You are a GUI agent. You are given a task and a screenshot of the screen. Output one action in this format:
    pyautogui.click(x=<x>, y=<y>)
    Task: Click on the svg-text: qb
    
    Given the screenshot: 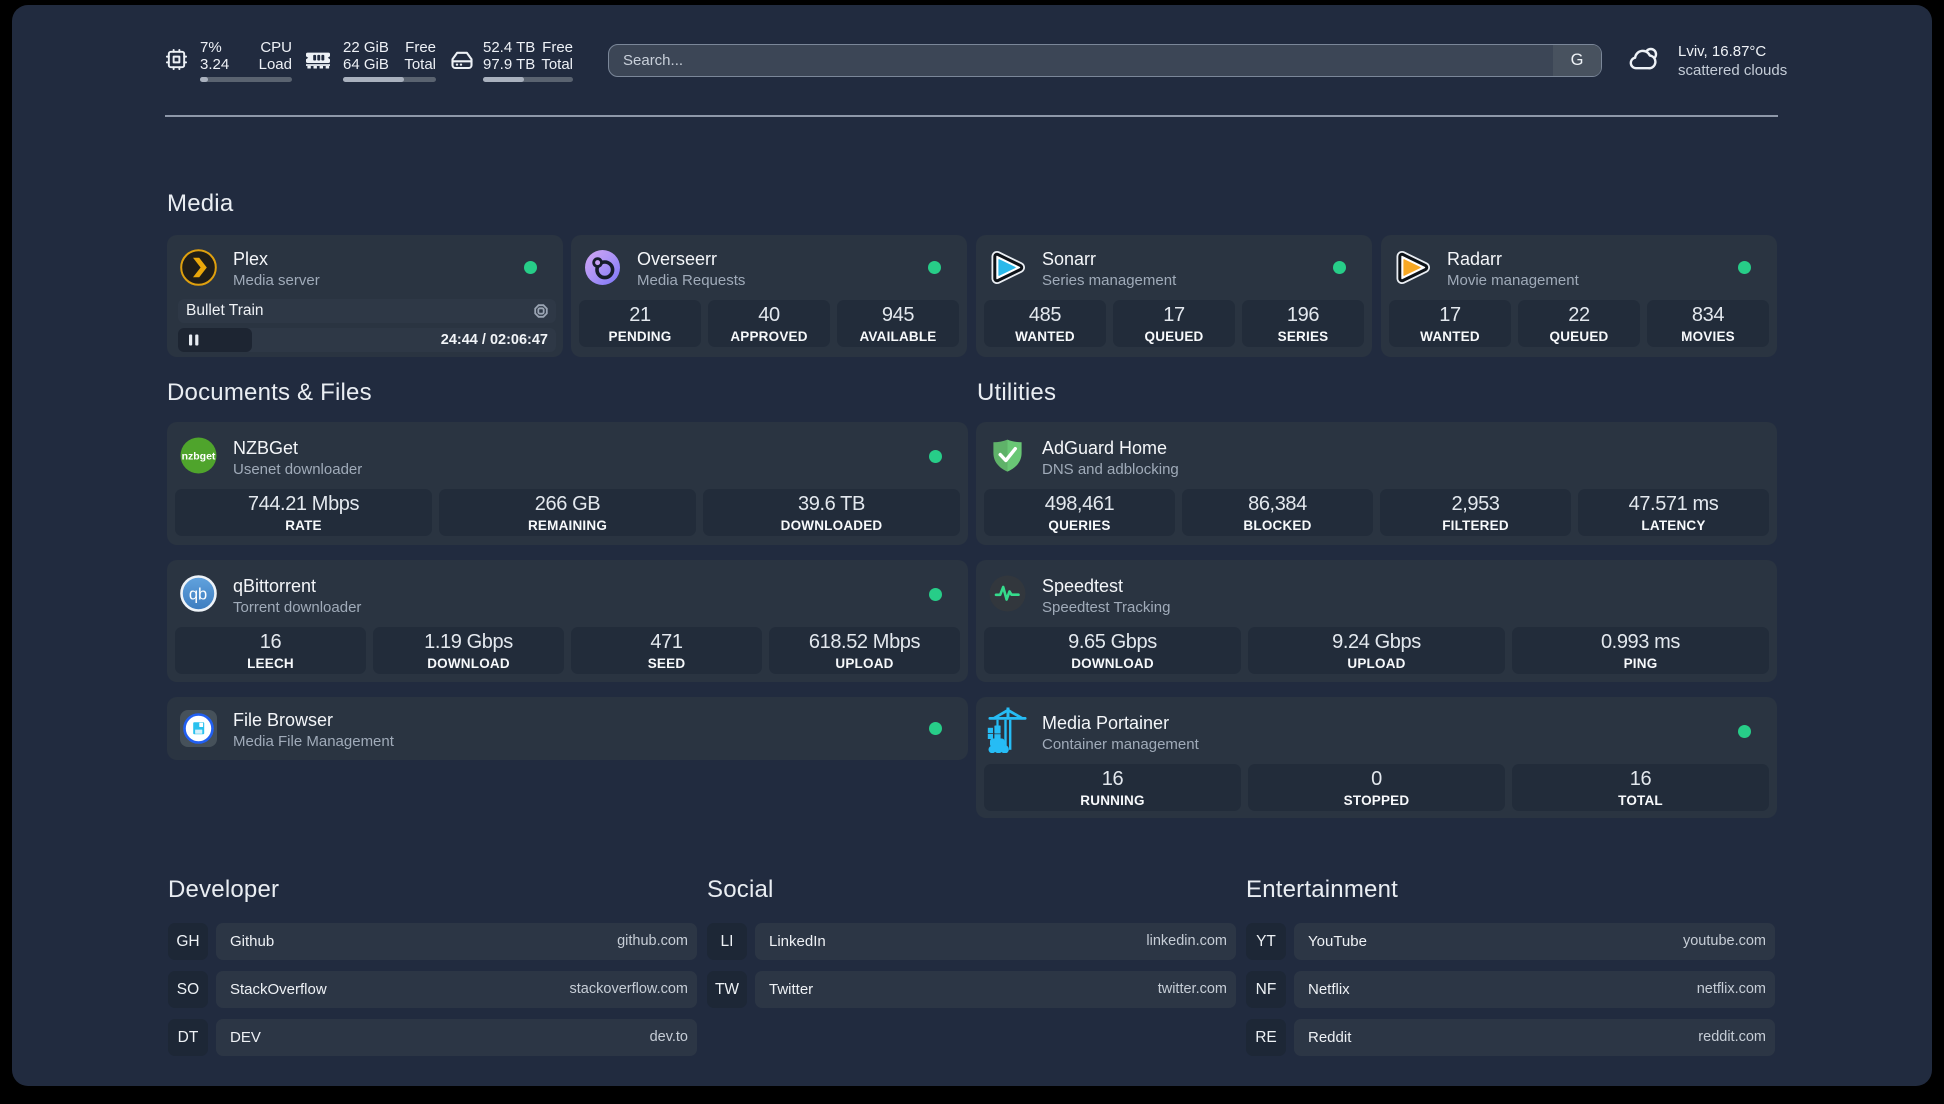 What is the action you would take?
    pyautogui.click(x=198, y=595)
    